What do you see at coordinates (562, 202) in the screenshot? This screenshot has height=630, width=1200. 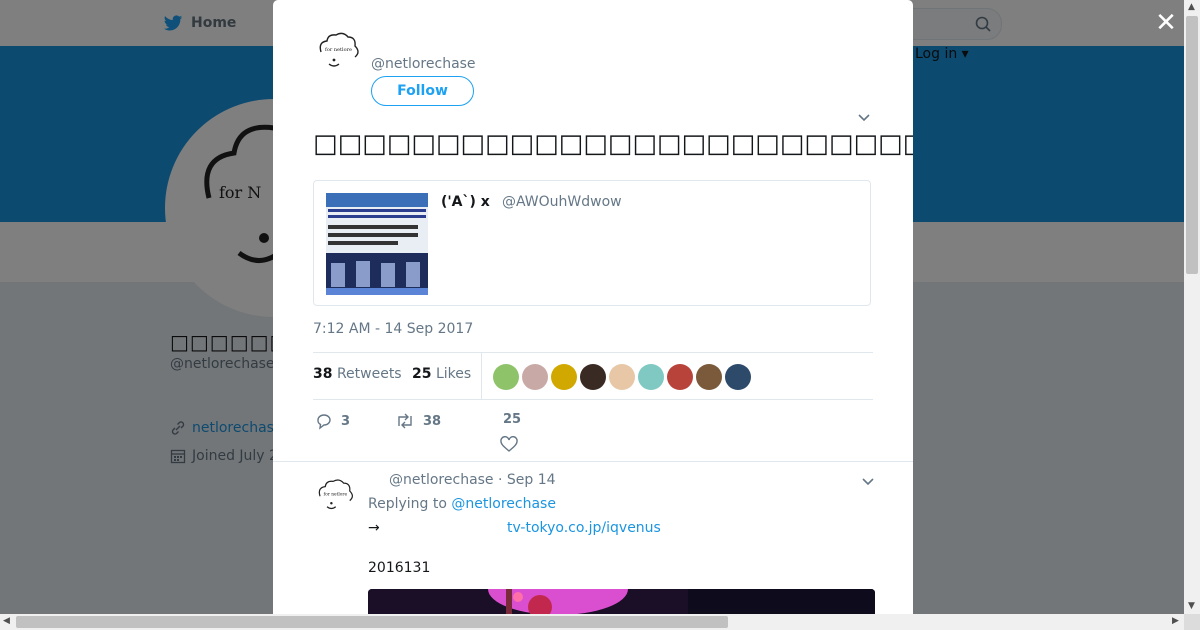 I see `quoted-author-handle: @AWOuhWdwow` at bounding box center [562, 202].